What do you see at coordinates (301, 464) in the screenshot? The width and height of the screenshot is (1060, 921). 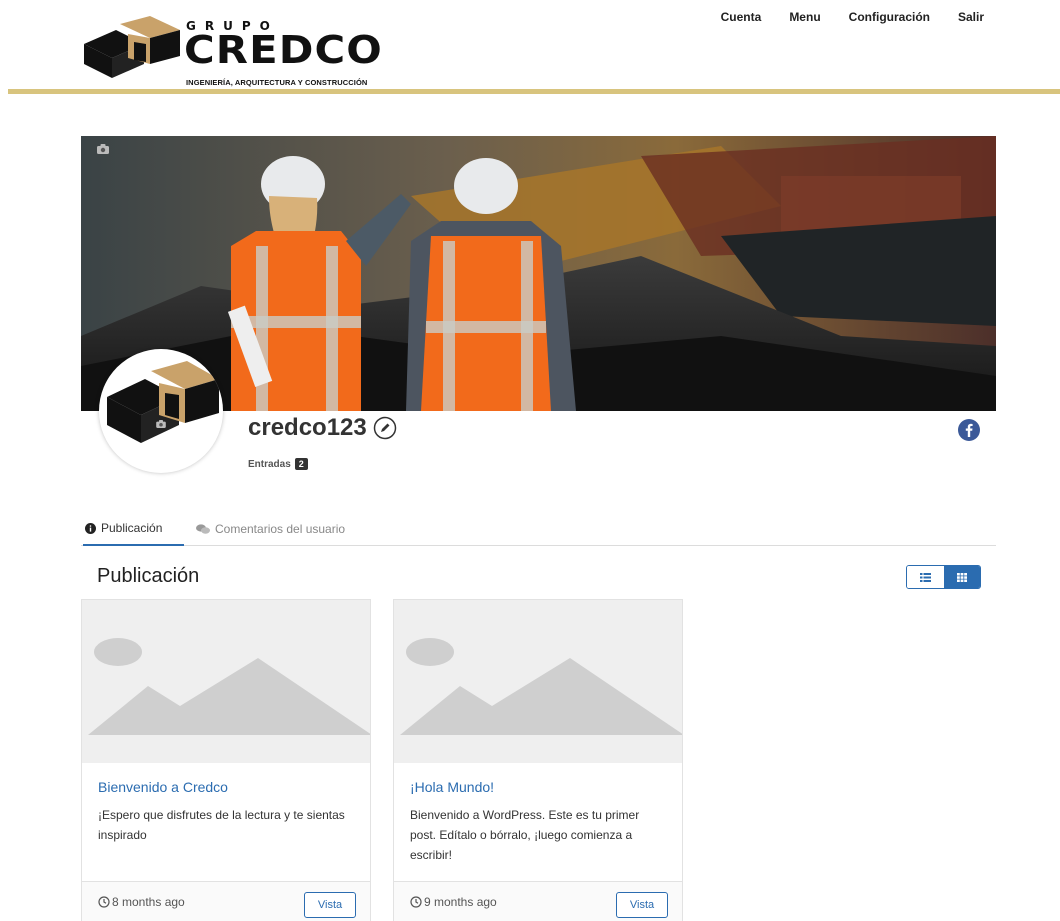 I see `entries-badge: 2` at bounding box center [301, 464].